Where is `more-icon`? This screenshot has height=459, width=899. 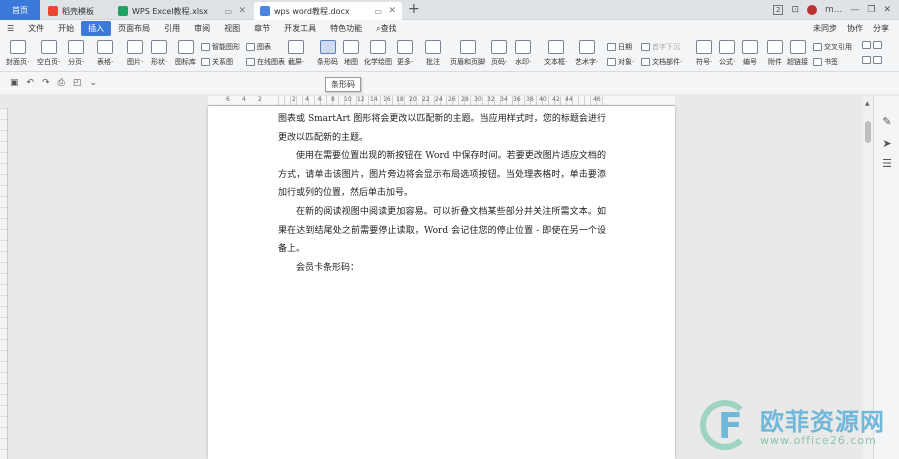
more-icon is located at coordinates (405, 47).